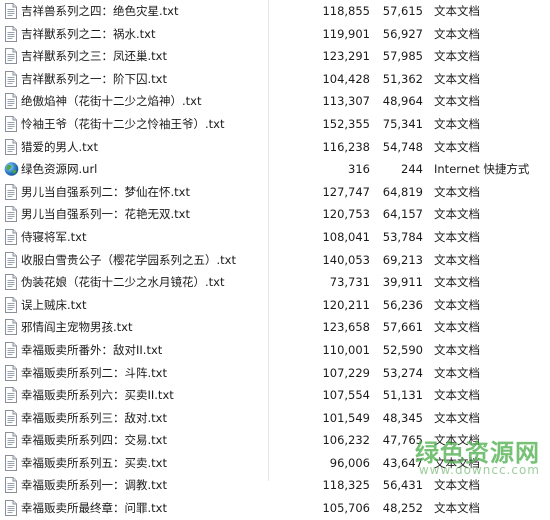 The width and height of the screenshot is (550, 520). I want to click on file-row: 收服白雪贵公子（樱花学园系列之五）.txt 140,053 69,213 文本文档, so click(275, 260).